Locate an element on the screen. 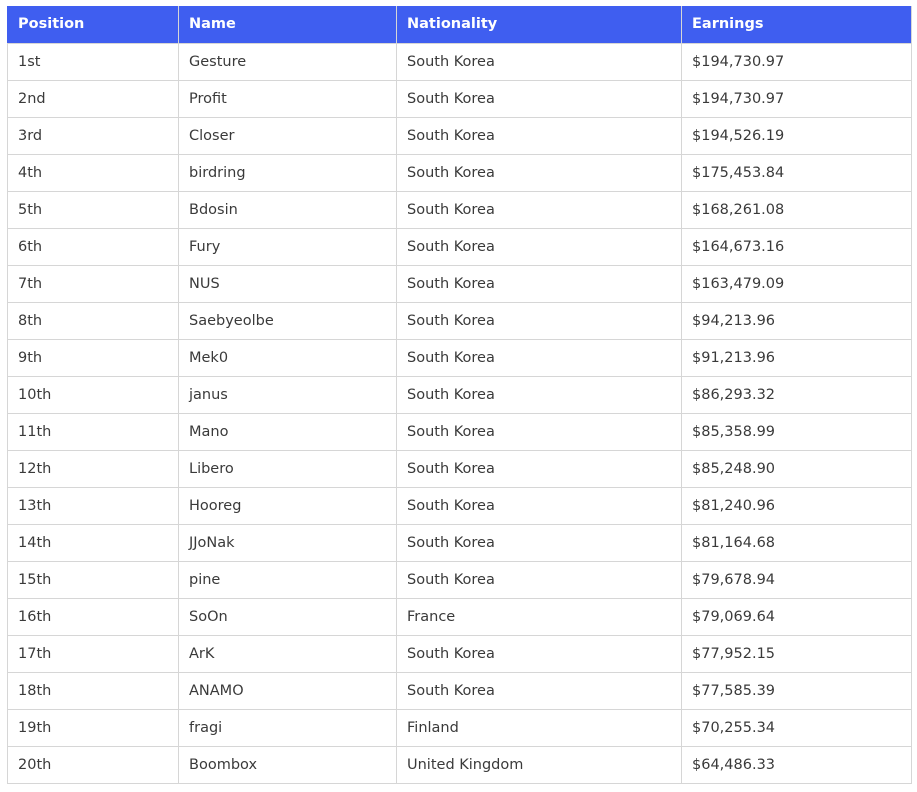 Image resolution: width=917 pixels, height=792 pixels. table-row: 10th janus South Korea $86,293.32 is located at coordinates (459, 394).